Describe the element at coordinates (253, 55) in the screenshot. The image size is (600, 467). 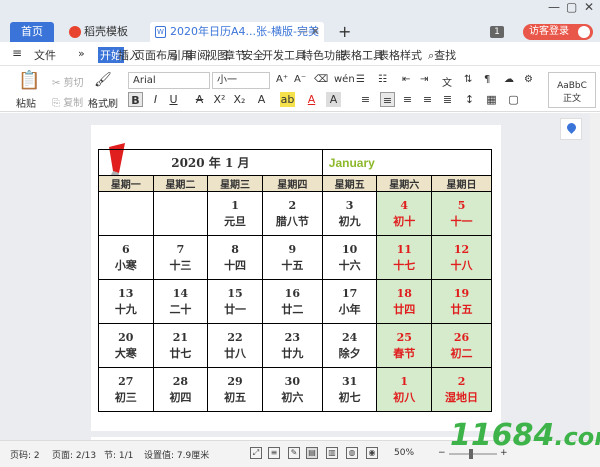
I see `menu-security: 安全` at that location.